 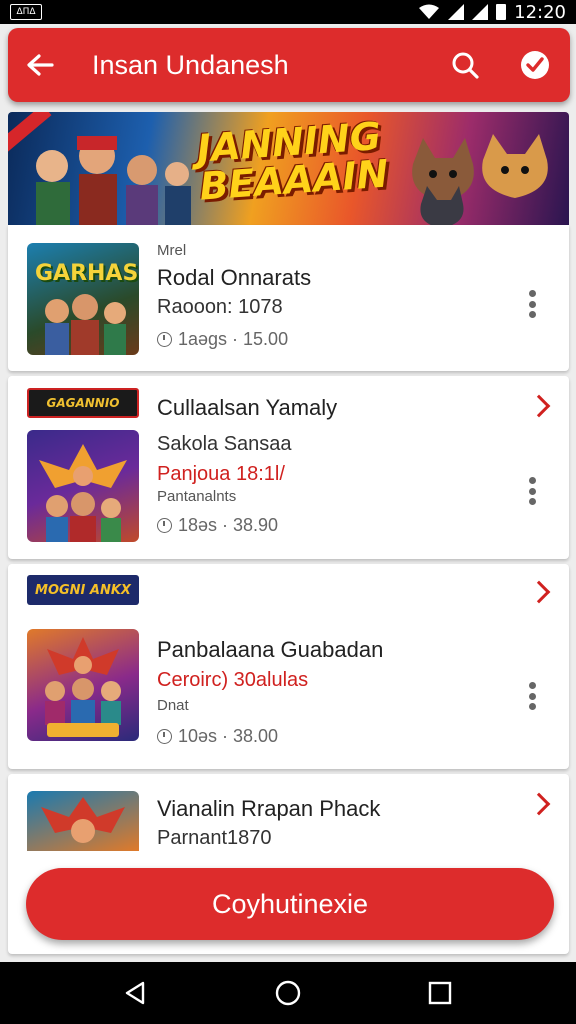 I want to click on card-title: Vianalin Rrapan Phack, so click(x=269, y=808).